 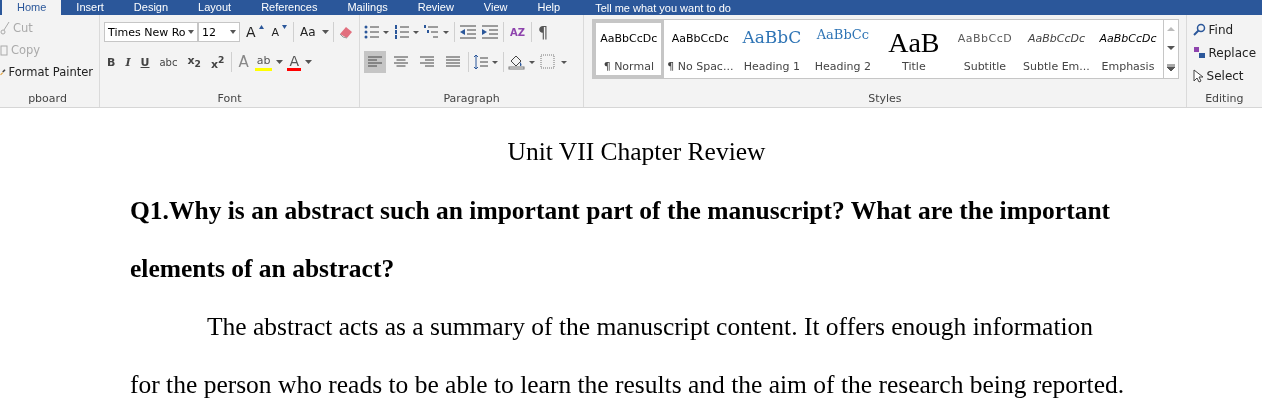 What do you see at coordinates (5, 28) in the screenshot?
I see `scissors-icon` at bounding box center [5, 28].